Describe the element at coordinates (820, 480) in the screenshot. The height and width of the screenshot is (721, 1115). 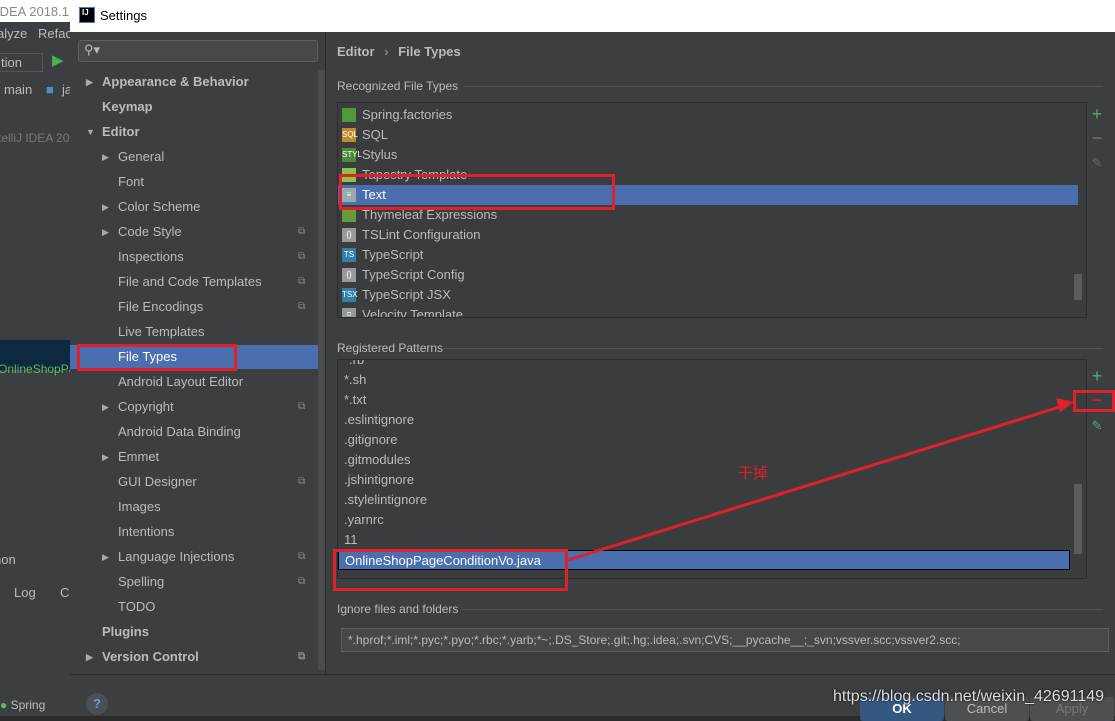
I see `annotation-arrow` at that location.